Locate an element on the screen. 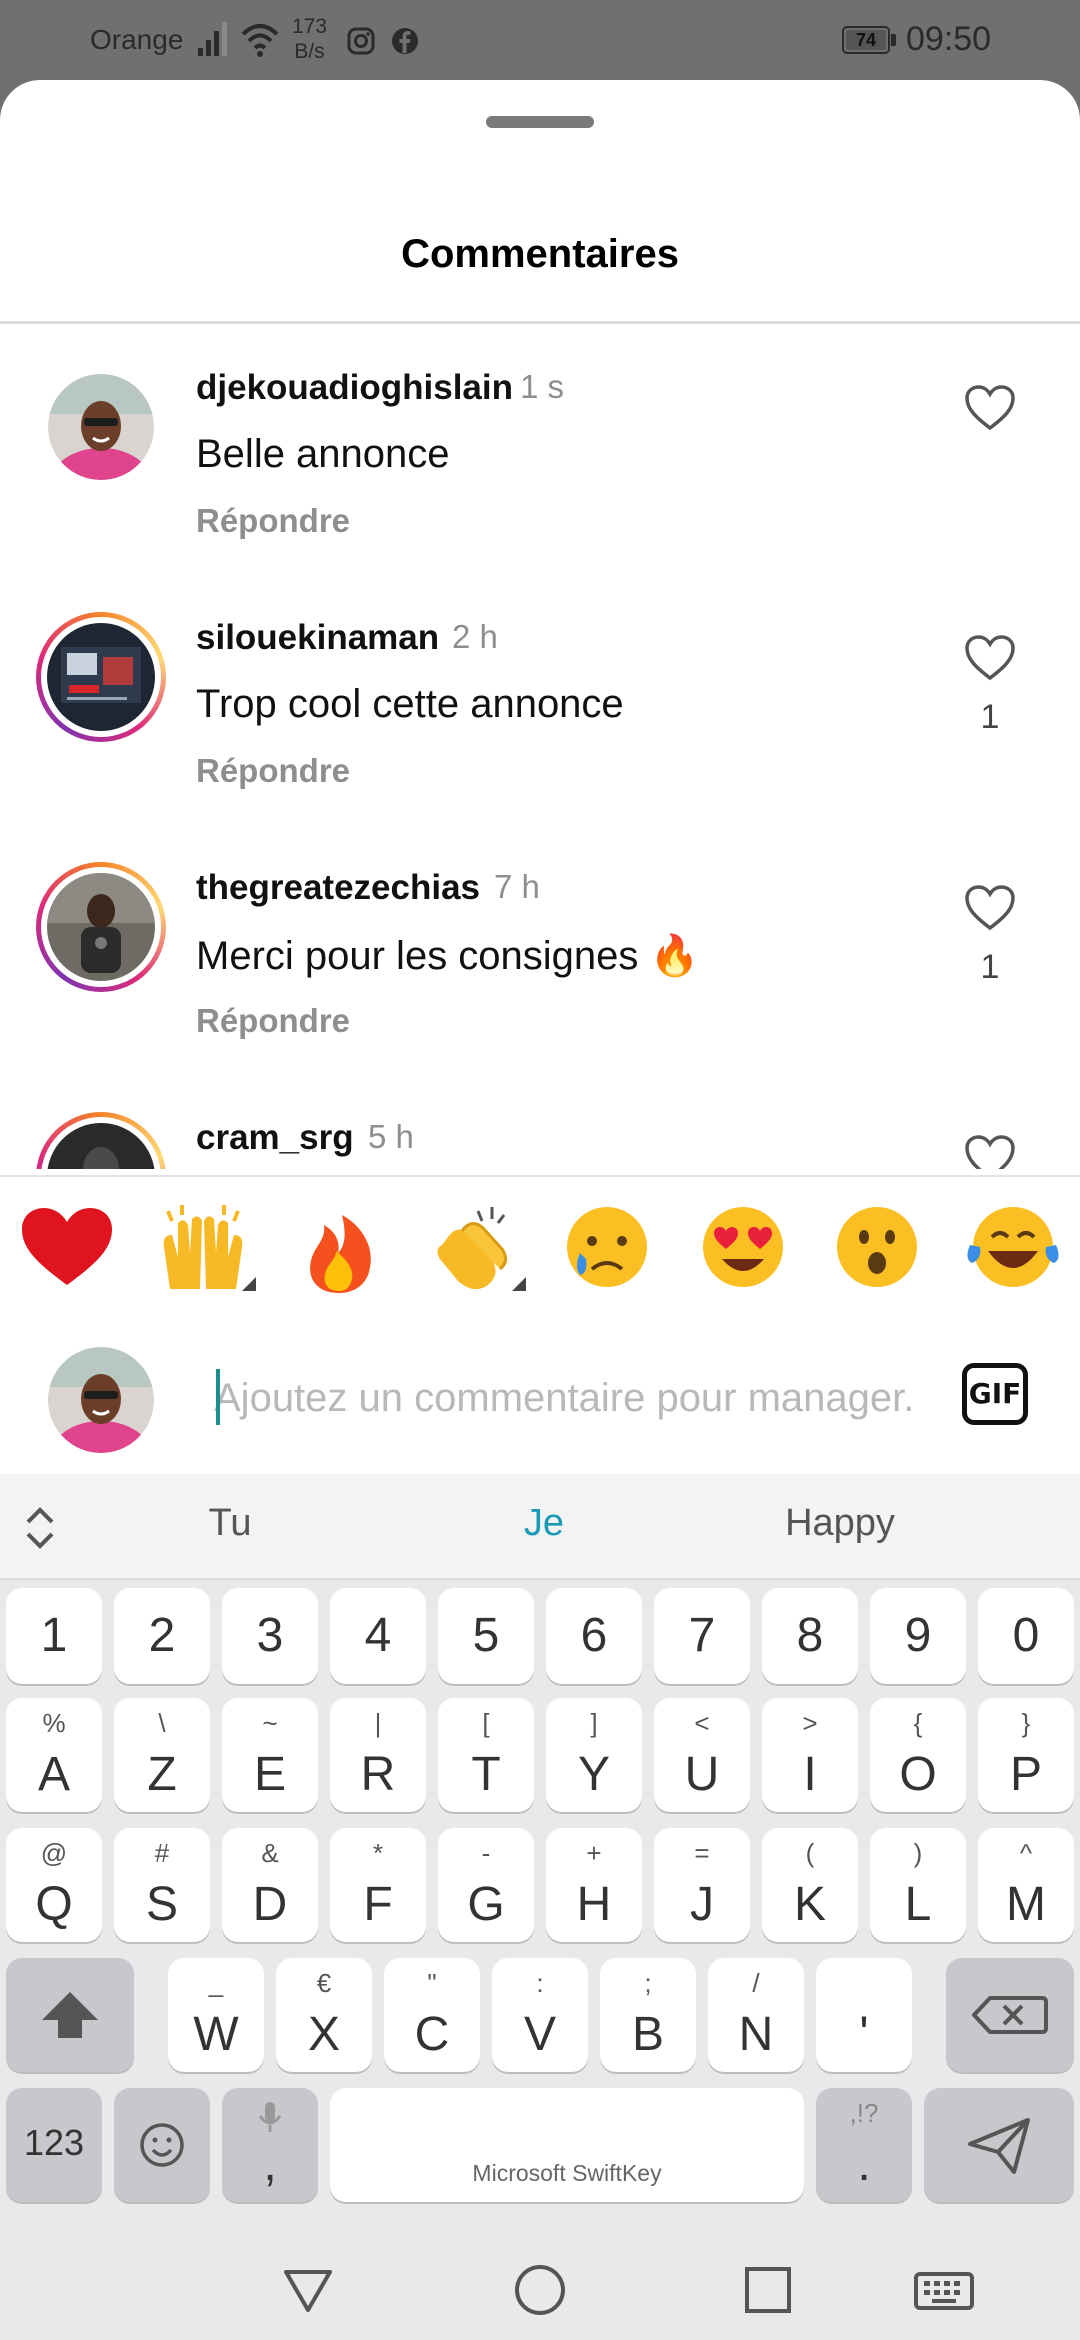 This screenshot has height=2340, width=1080. send-icon is located at coordinates (999, 2146).